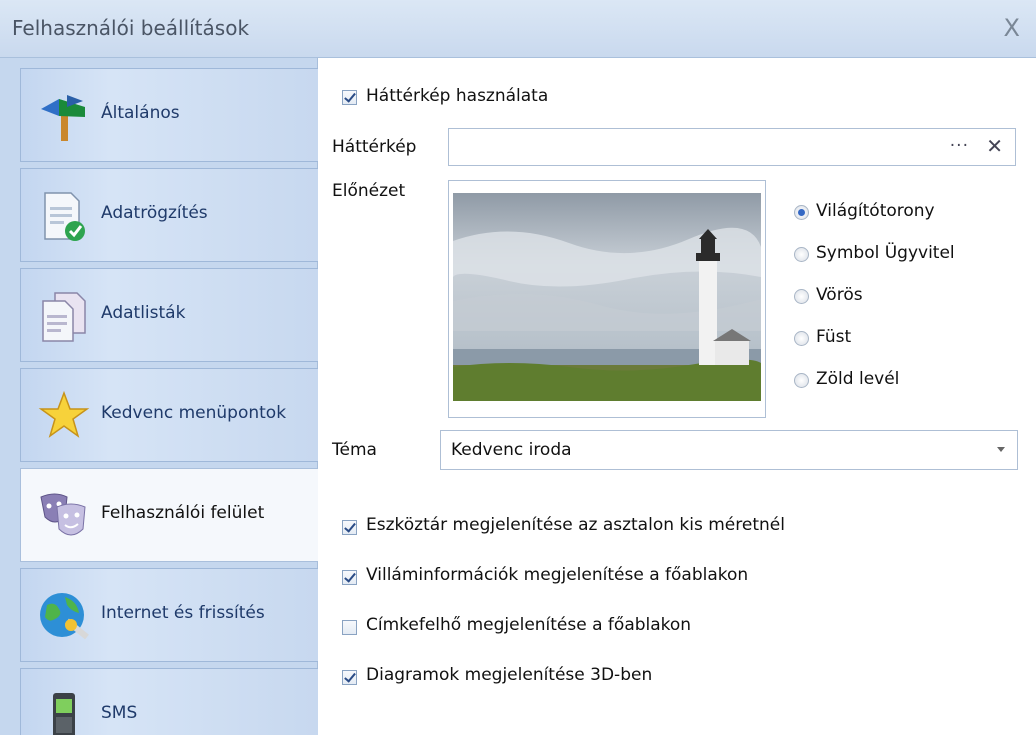 The image size is (1036, 735). Describe the element at coordinates (64, 216) in the screenshot. I see `document-check-icon` at that location.